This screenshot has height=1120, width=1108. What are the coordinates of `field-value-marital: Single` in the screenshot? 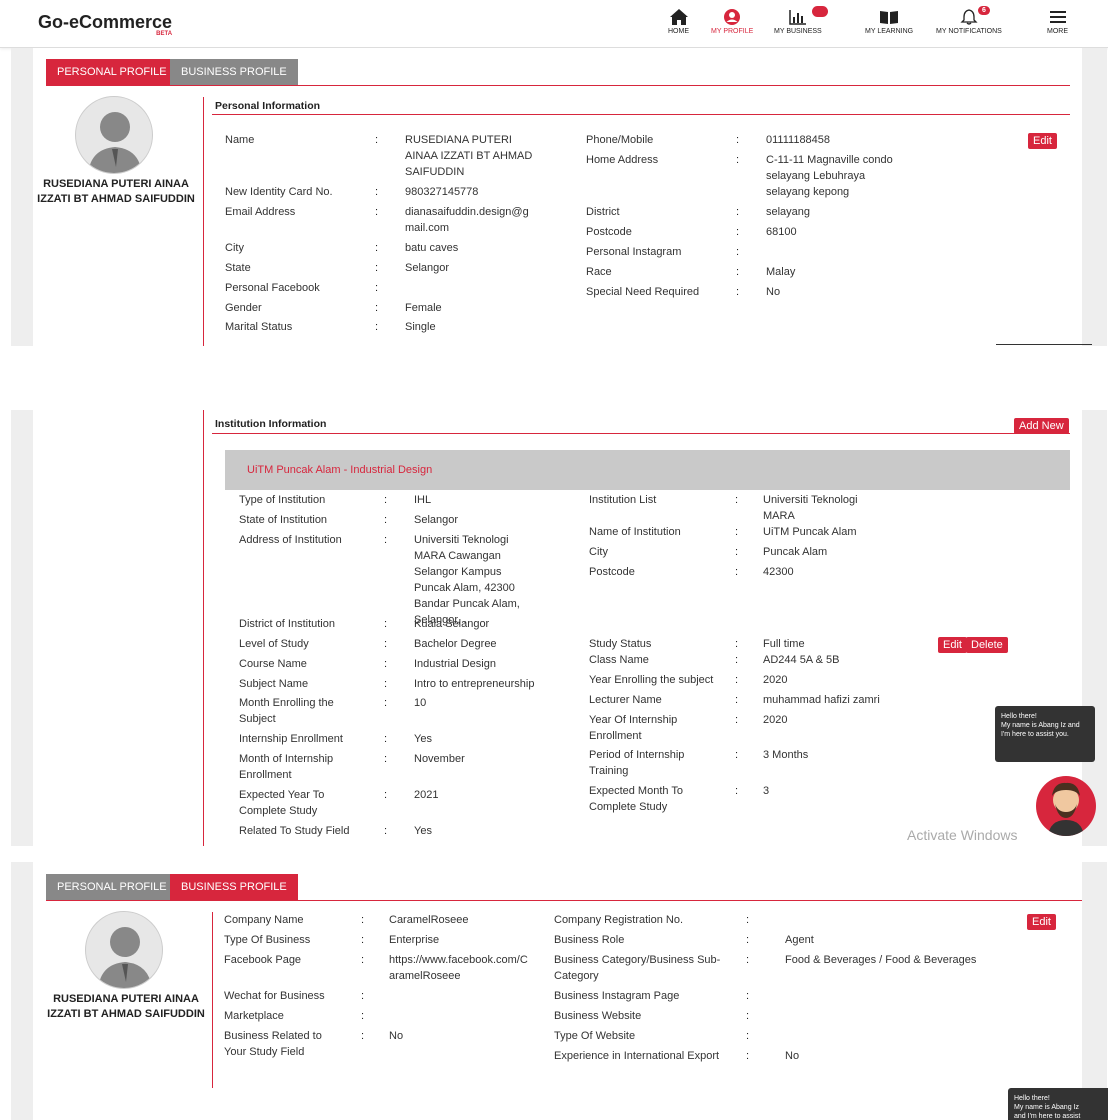 It's located at (420, 327).